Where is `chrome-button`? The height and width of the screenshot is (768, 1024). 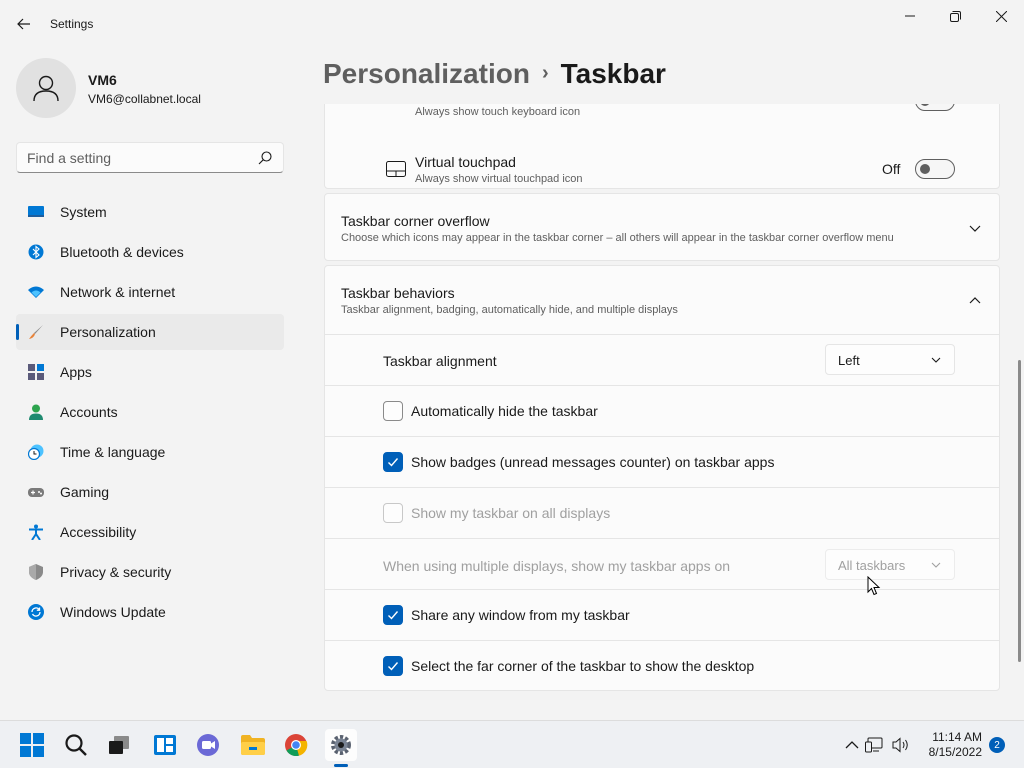 chrome-button is located at coordinates (296, 745).